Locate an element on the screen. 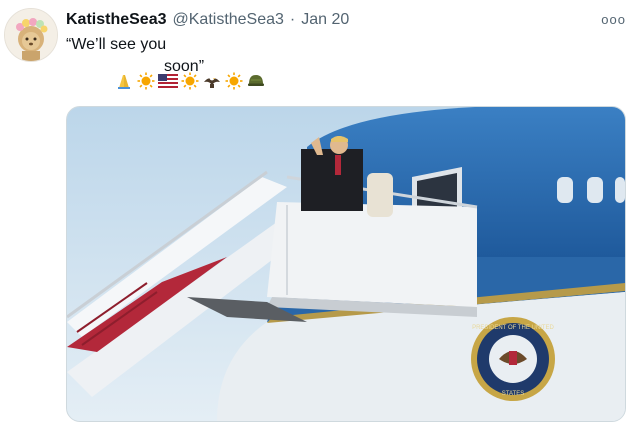 The image size is (640, 426). emoji-row is located at coordinates (190, 81).